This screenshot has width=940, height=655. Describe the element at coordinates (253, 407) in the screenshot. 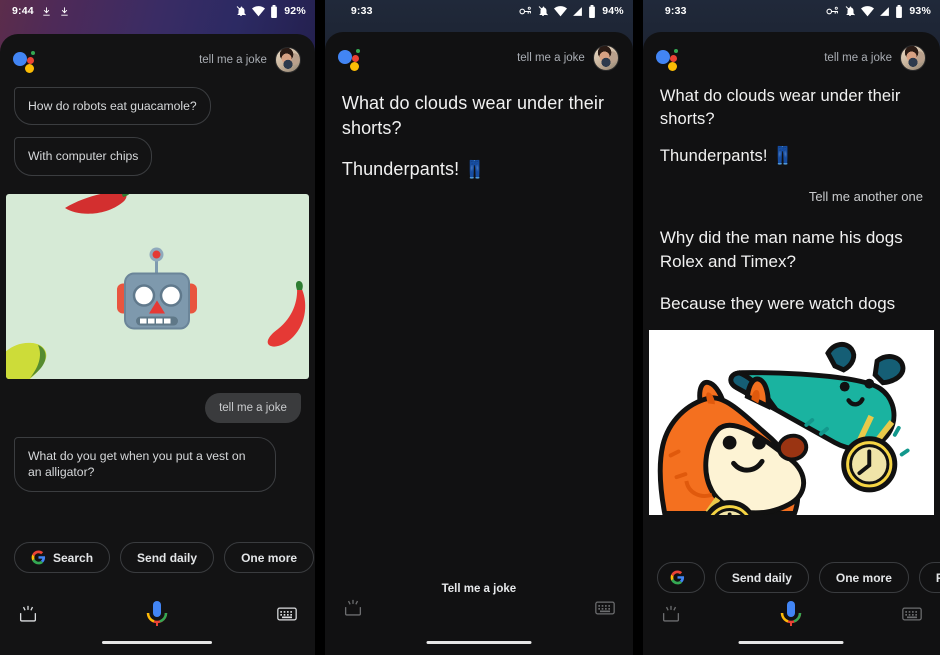

I see `user-message: tell me a joke` at that location.